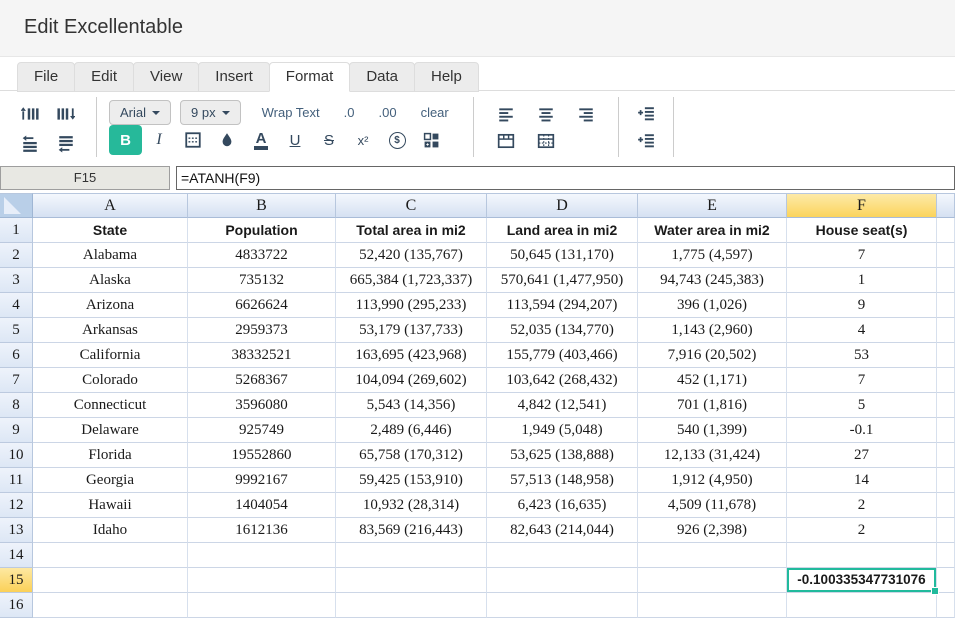  Describe the element at coordinates (562, 605) in the screenshot. I see `cell-D16` at that location.